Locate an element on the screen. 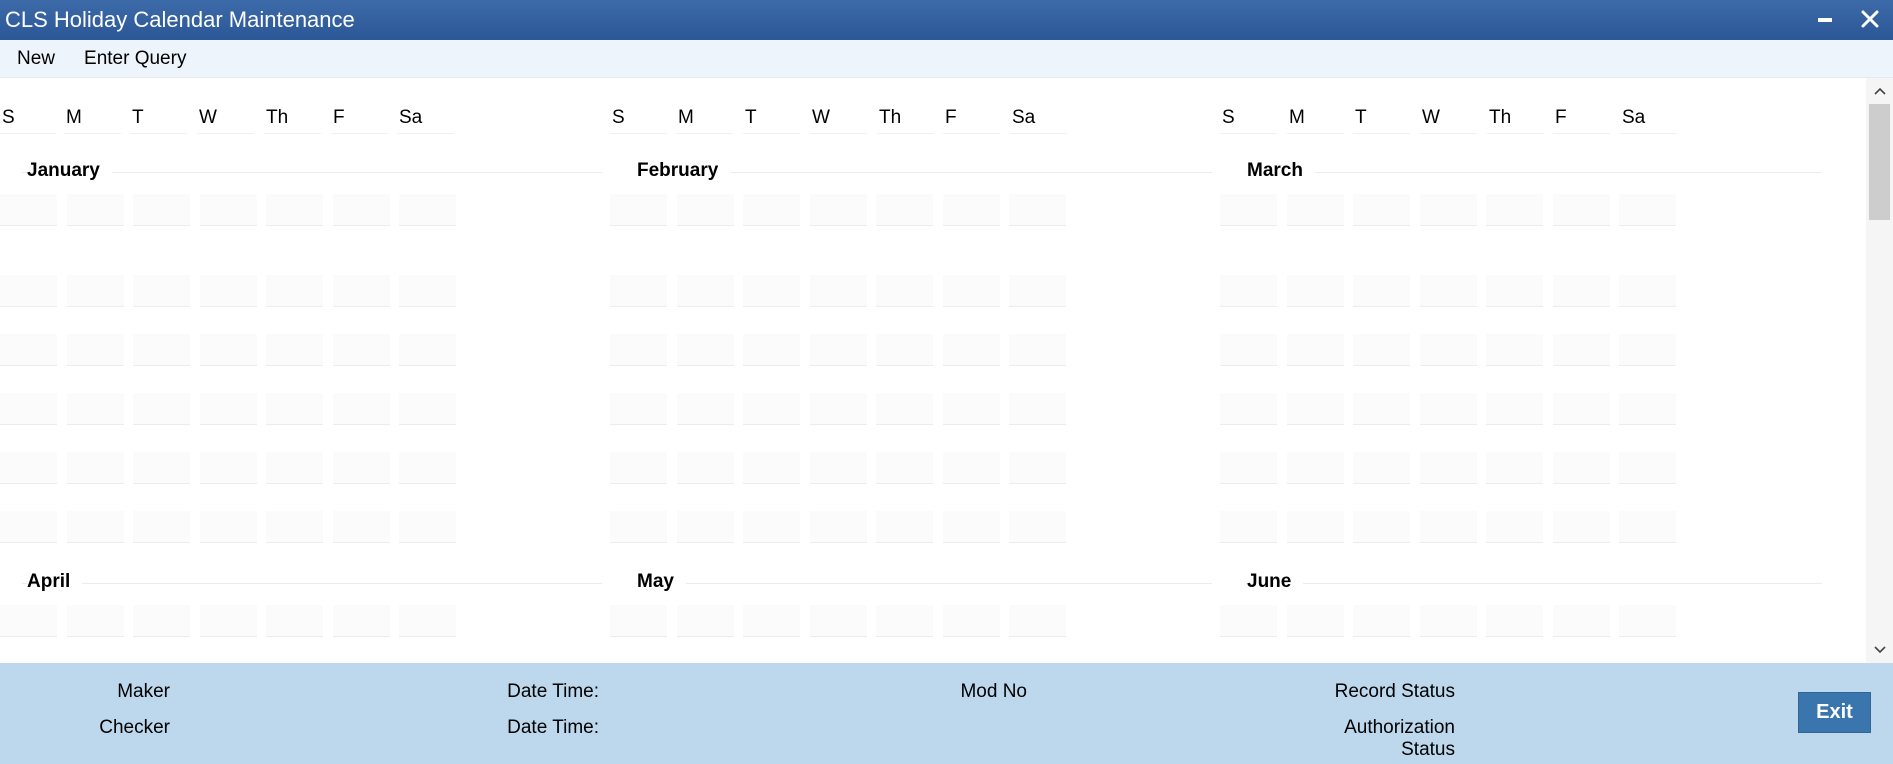 The width and height of the screenshot is (1893, 764). vertical-scrollbar is located at coordinates (1879, 370).